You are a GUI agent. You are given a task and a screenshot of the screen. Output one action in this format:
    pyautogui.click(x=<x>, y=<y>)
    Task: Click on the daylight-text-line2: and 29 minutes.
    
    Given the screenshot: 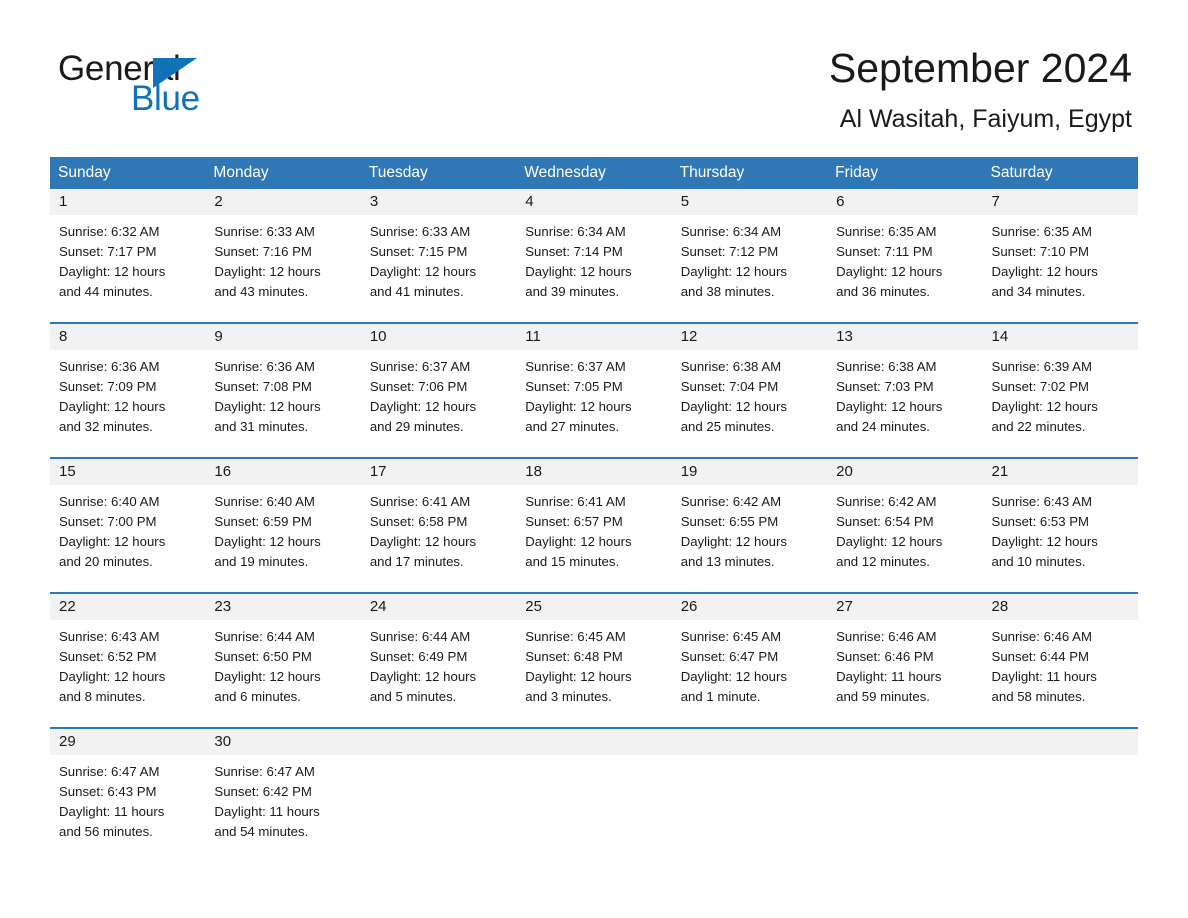 What is the action you would take?
    pyautogui.click(x=416, y=426)
    